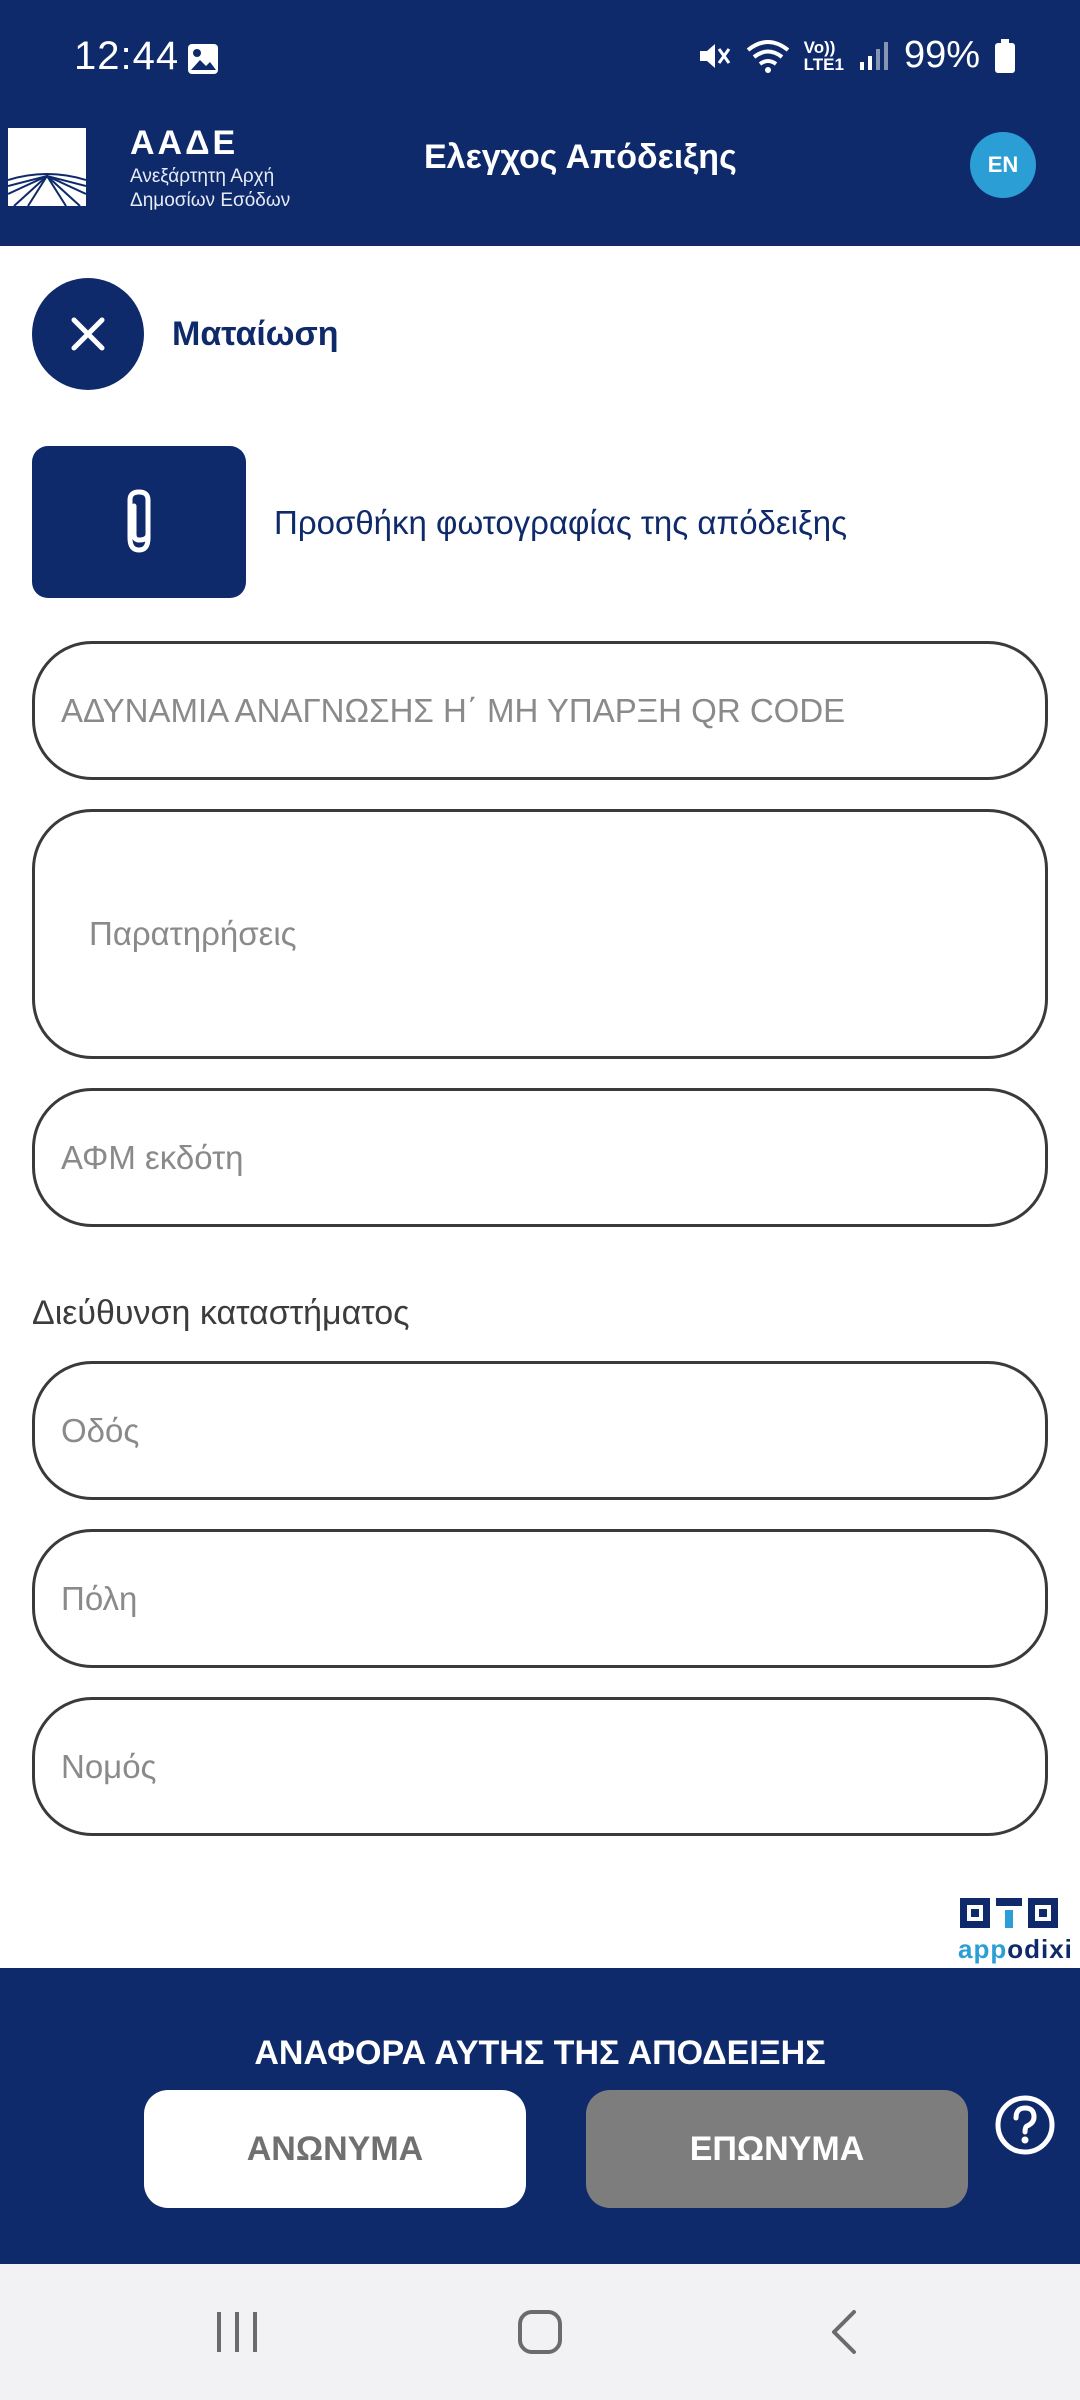 This screenshot has height=2400, width=1080. What do you see at coordinates (844, 2332) in the screenshot?
I see `back-icon` at bounding box center [844, 2332].